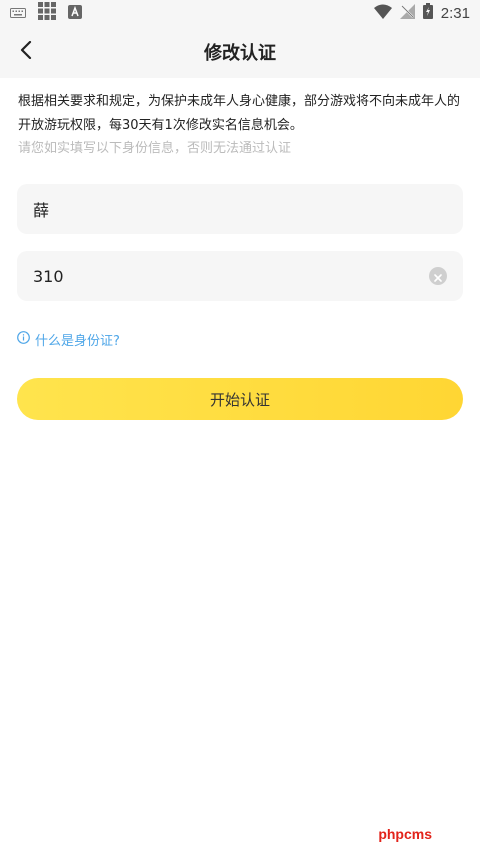  I want to click on id-field, so click(240, 276).